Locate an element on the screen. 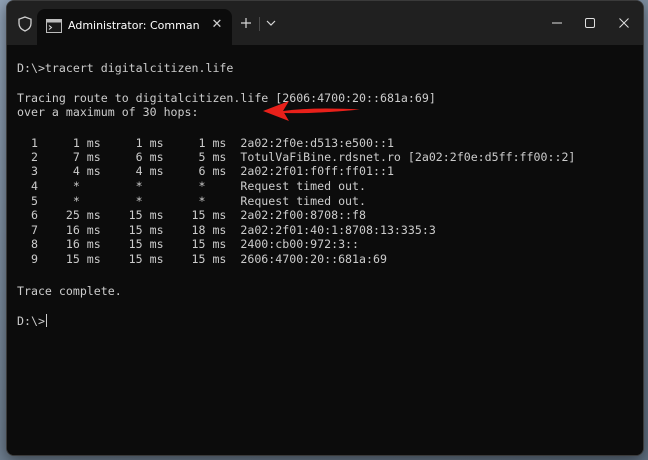  title-bar: Administrator: Command Pro ✕ is located at coordinates (325, 23).